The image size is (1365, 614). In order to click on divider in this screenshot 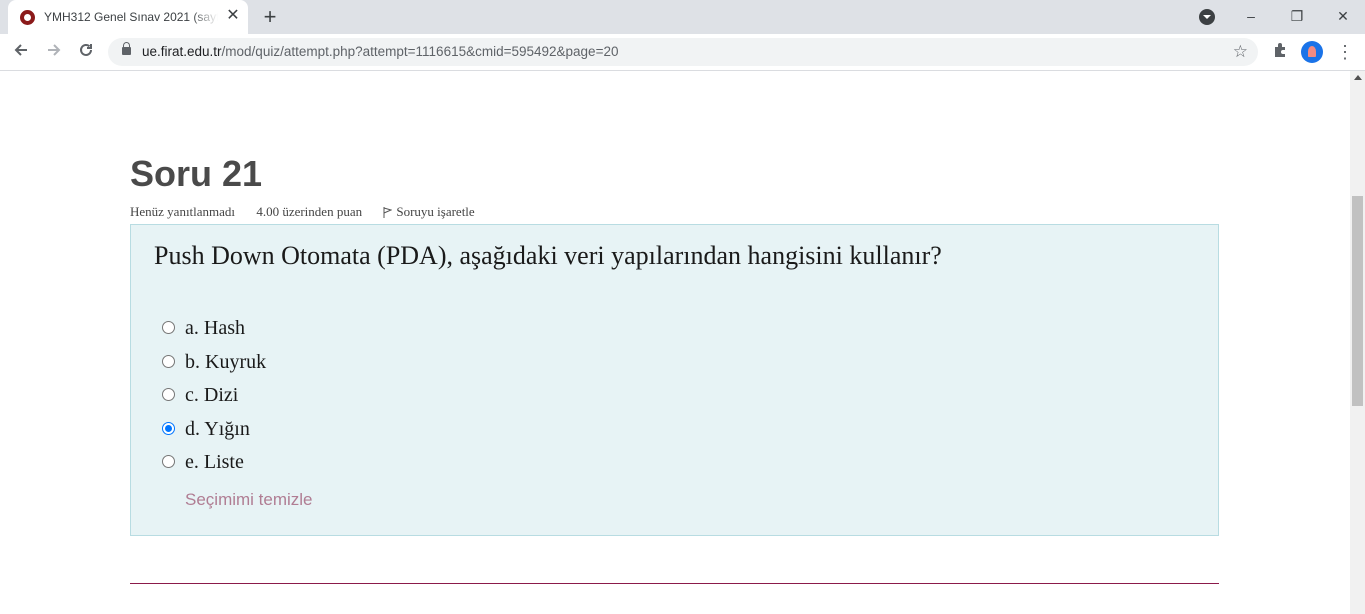, I will do `click(674, 583)`.